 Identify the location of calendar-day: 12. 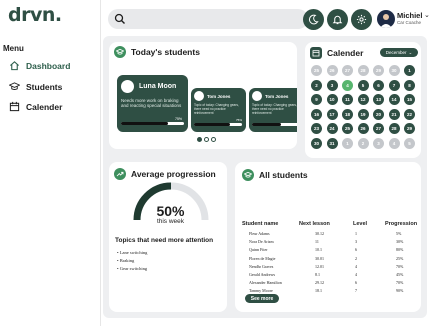
(363, 99).